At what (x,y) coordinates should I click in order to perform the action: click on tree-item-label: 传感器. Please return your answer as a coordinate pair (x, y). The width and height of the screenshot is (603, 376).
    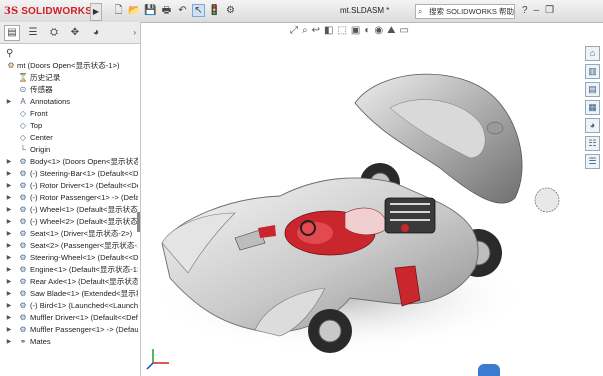
    Looking at the image, I should click on (41, 89).